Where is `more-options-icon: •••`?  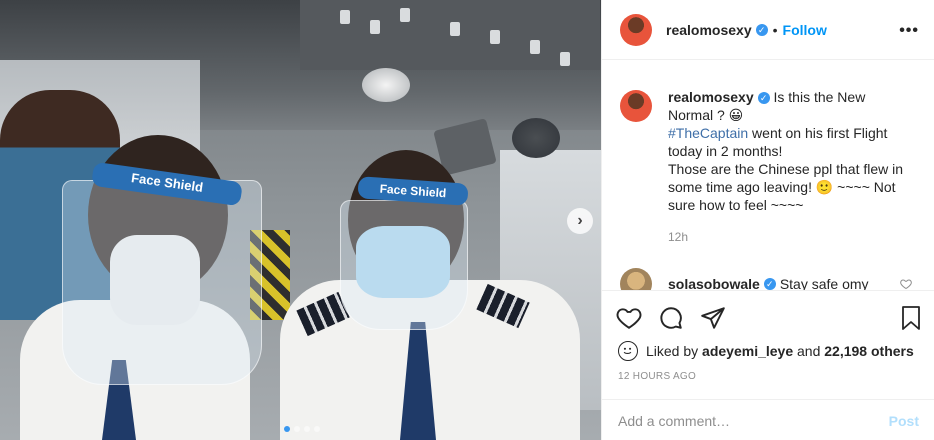
more-options-icon: ••• is located at coordinates (909, 31).